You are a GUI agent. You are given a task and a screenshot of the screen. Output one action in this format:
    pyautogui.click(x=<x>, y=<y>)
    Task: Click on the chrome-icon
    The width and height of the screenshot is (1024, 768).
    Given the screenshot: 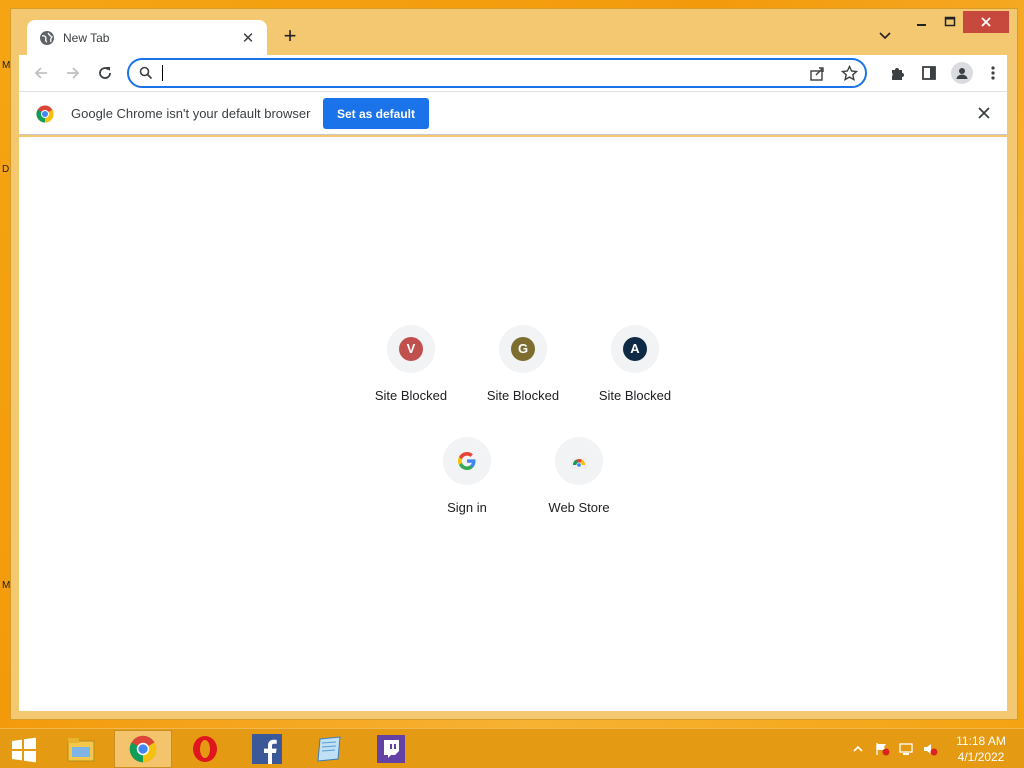 What is the action you would take?
    pyautogui.click(x=143, y=749)
    